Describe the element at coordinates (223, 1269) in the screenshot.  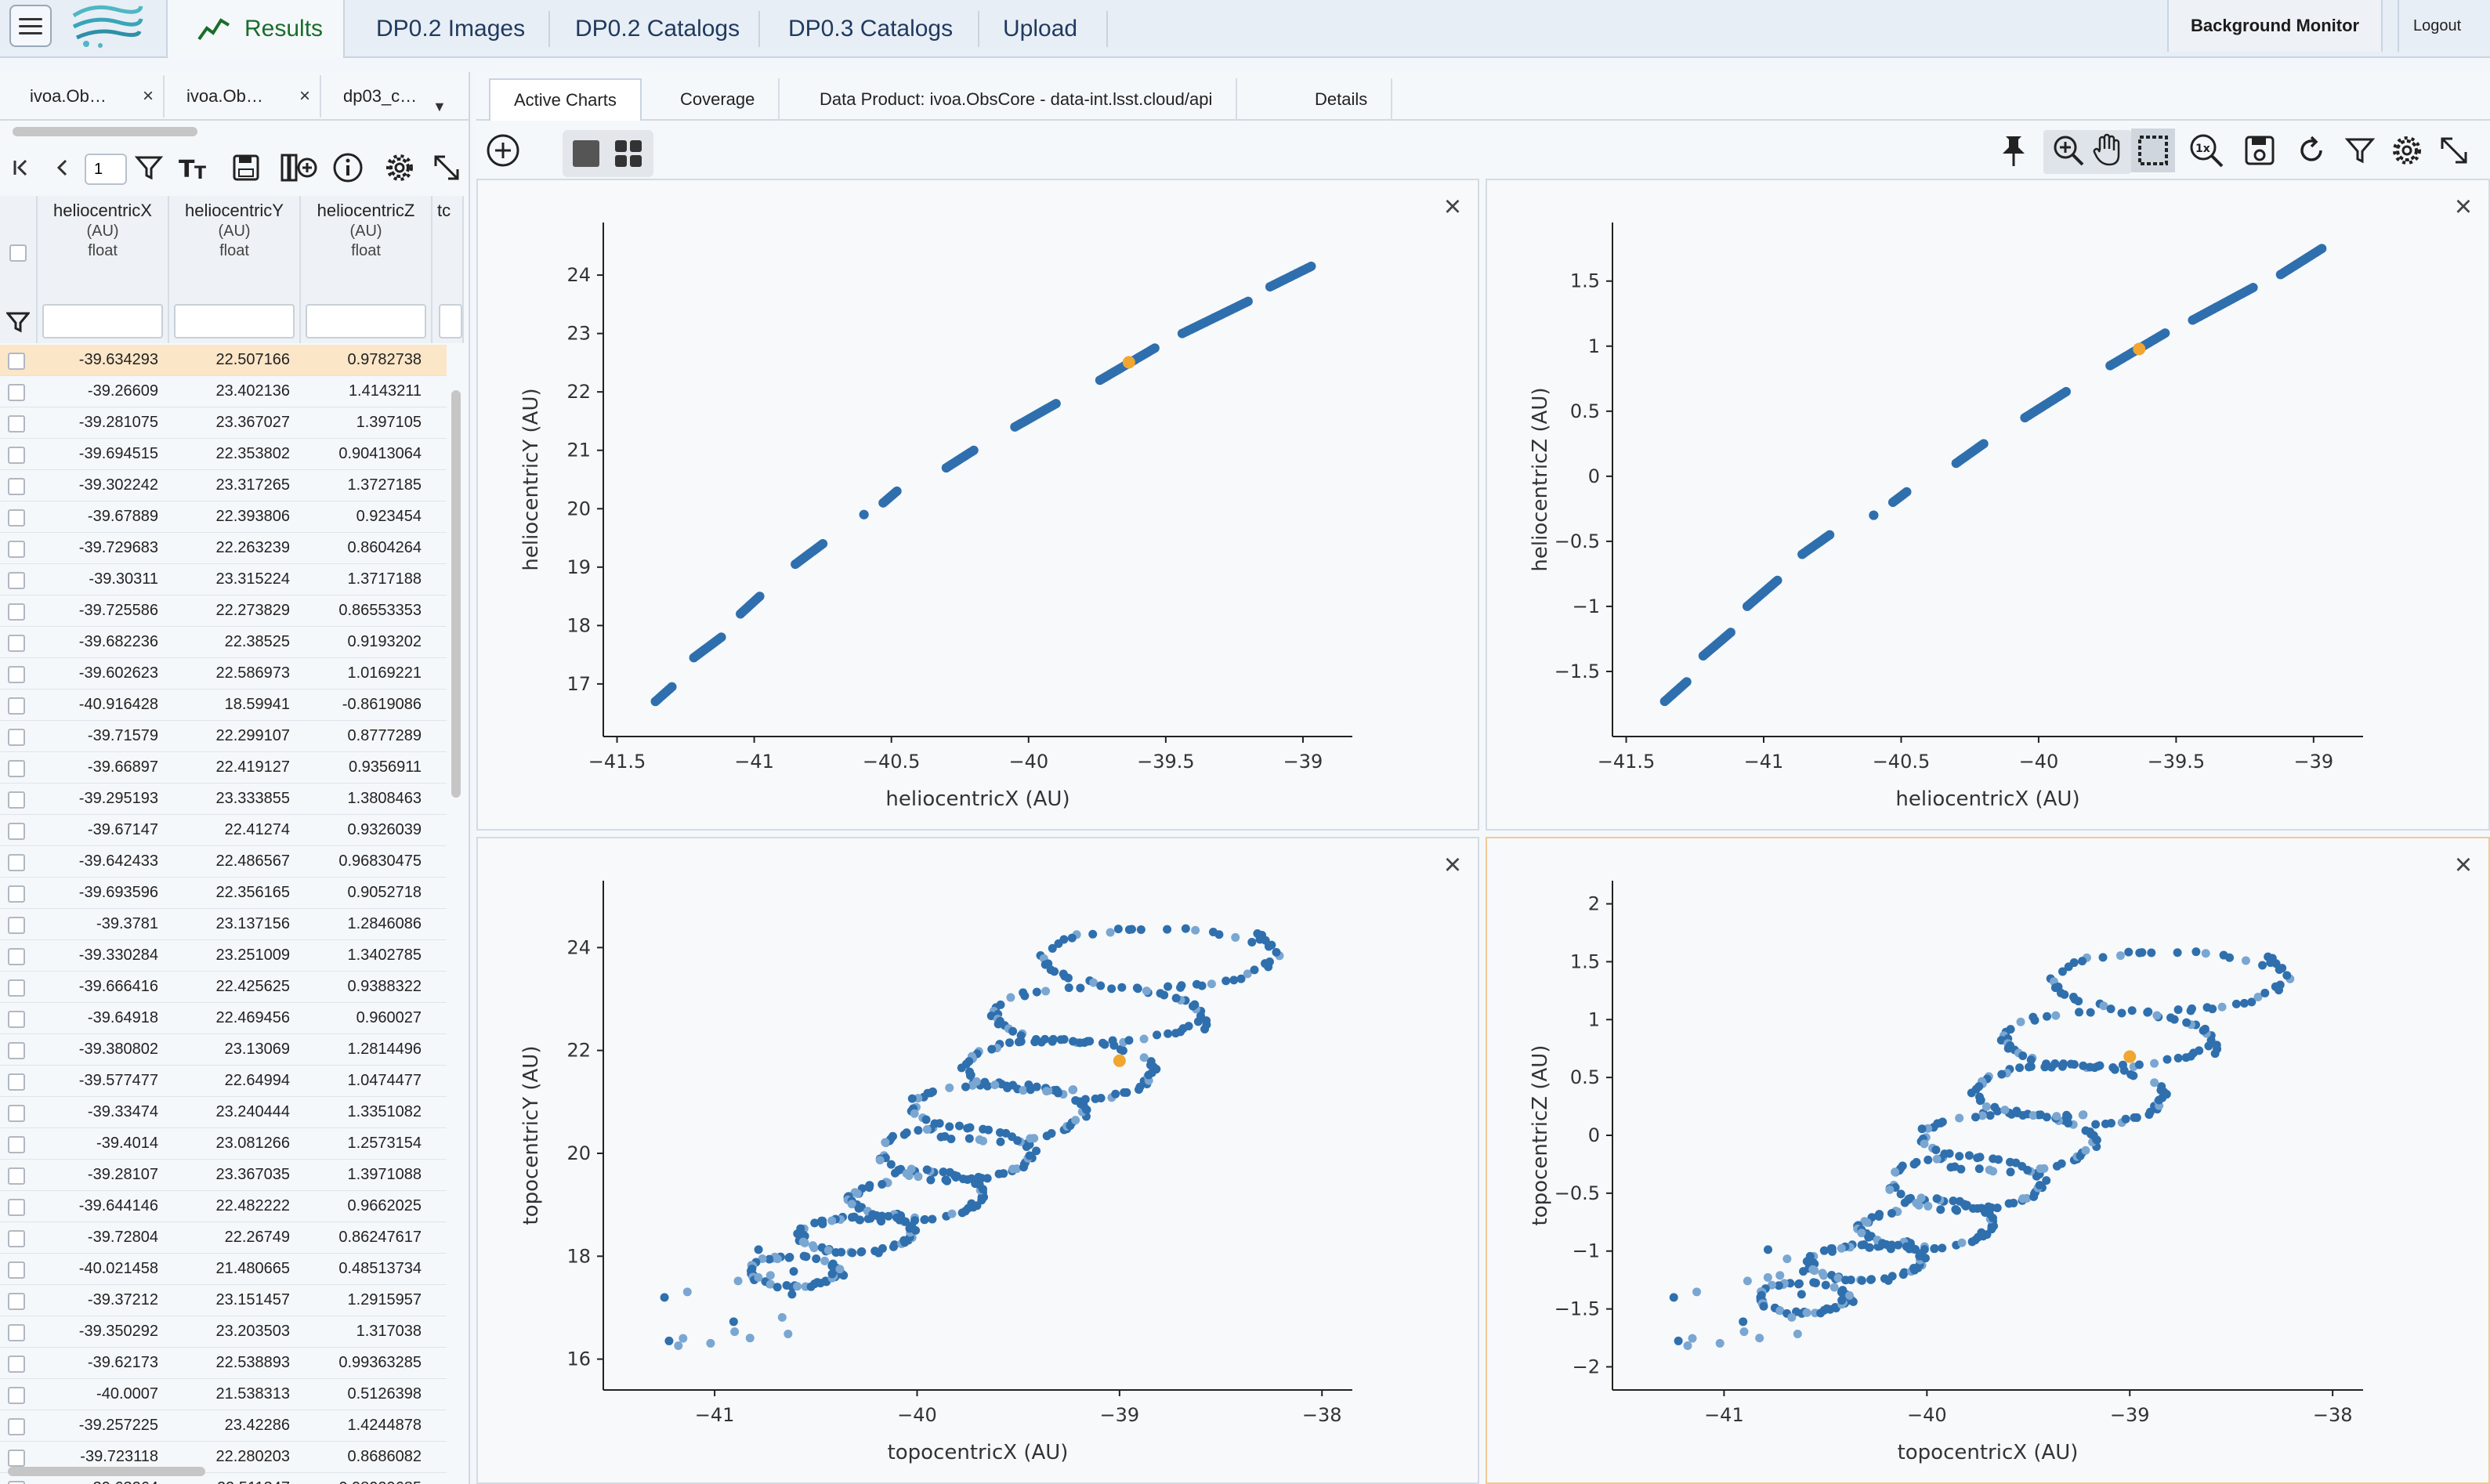
I see `table-row: -40.021458 21.480665 0.48513734` at that location.